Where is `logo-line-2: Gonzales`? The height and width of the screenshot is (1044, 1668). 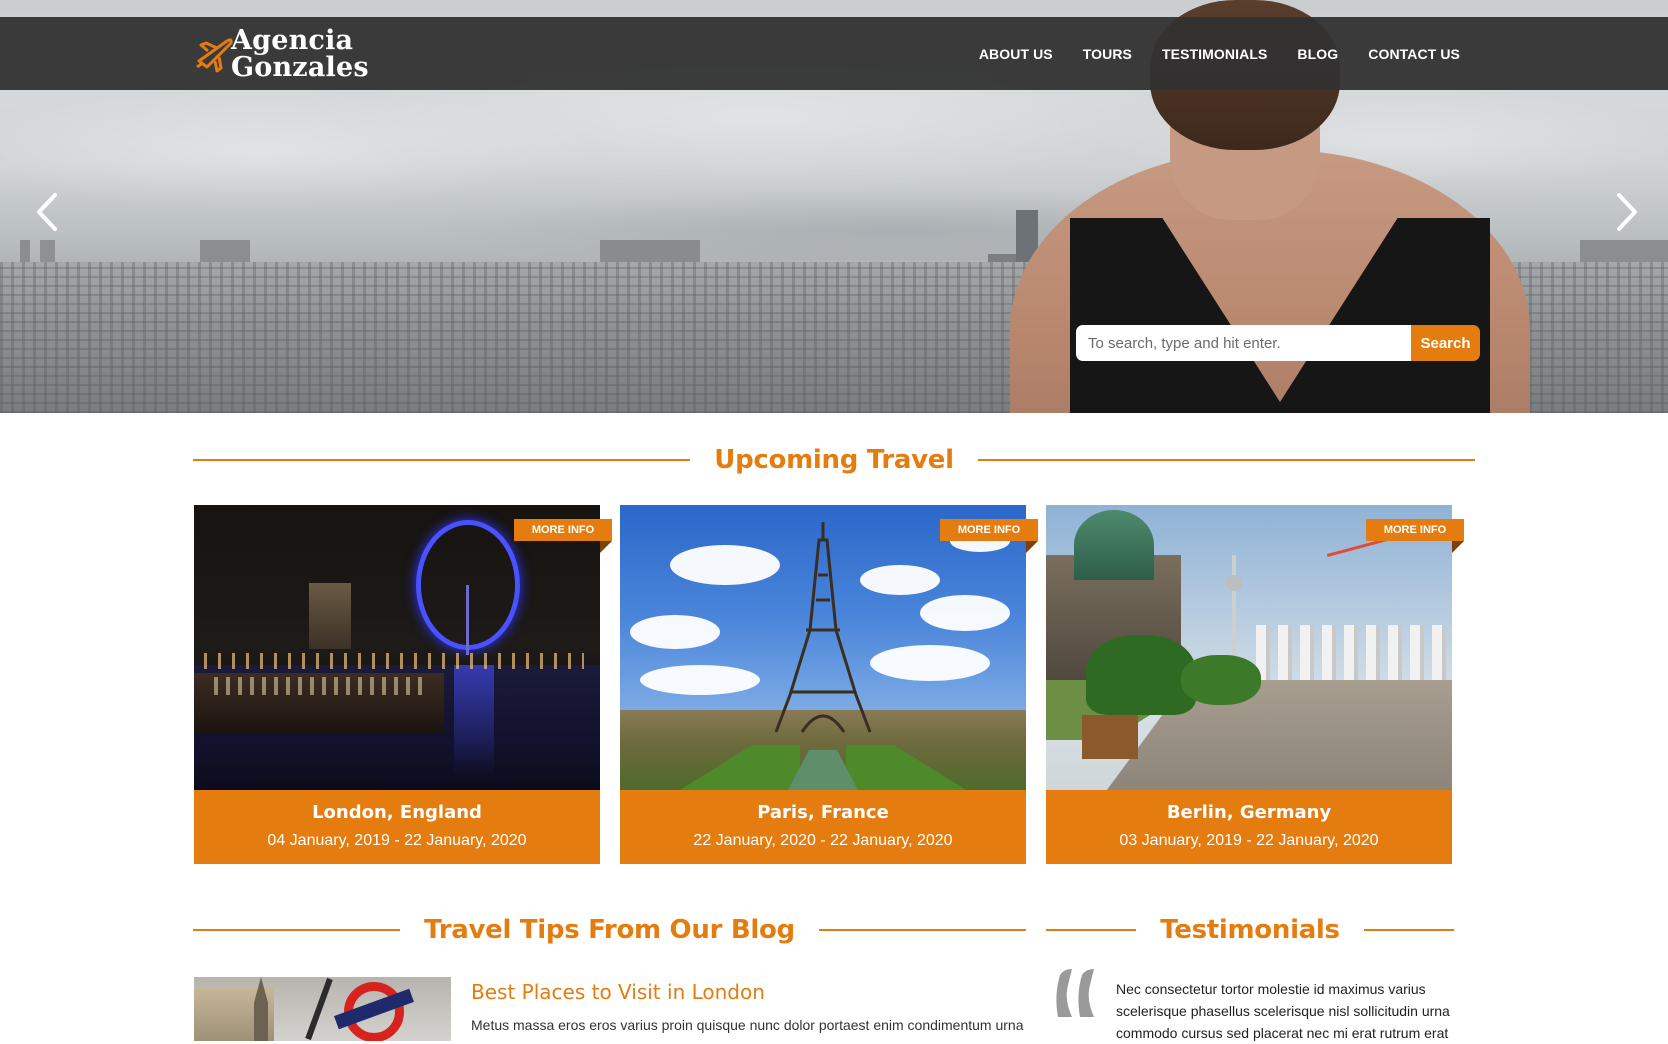
logo-line-2: Gonzales is located at coordinates (300, 67).